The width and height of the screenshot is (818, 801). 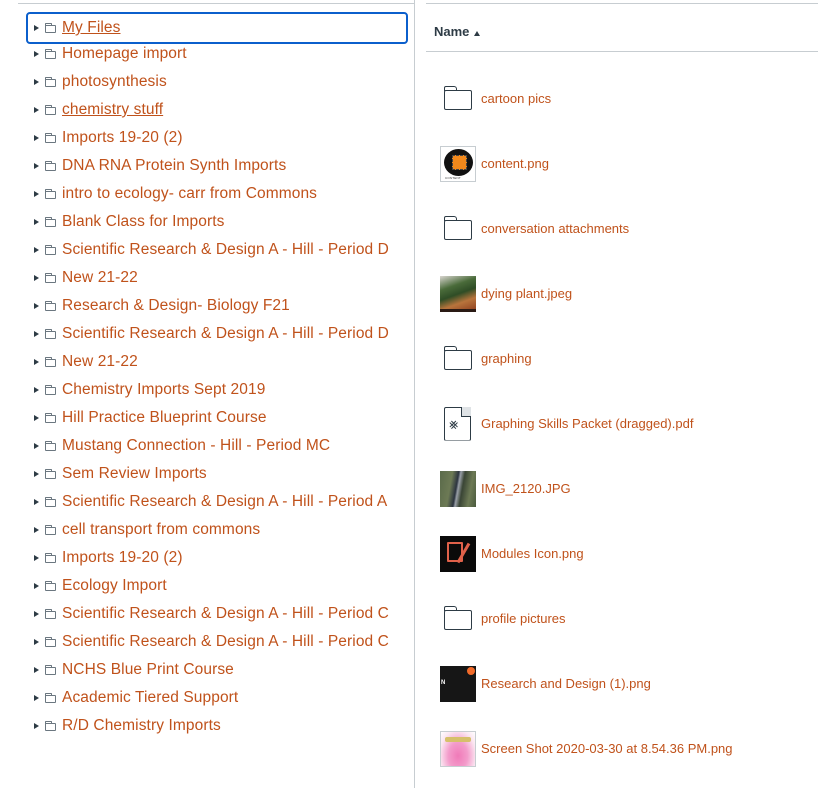 I want to click on folder-tree-label: Chemistry Imports Sept 2019, so click(x=163, y=390).